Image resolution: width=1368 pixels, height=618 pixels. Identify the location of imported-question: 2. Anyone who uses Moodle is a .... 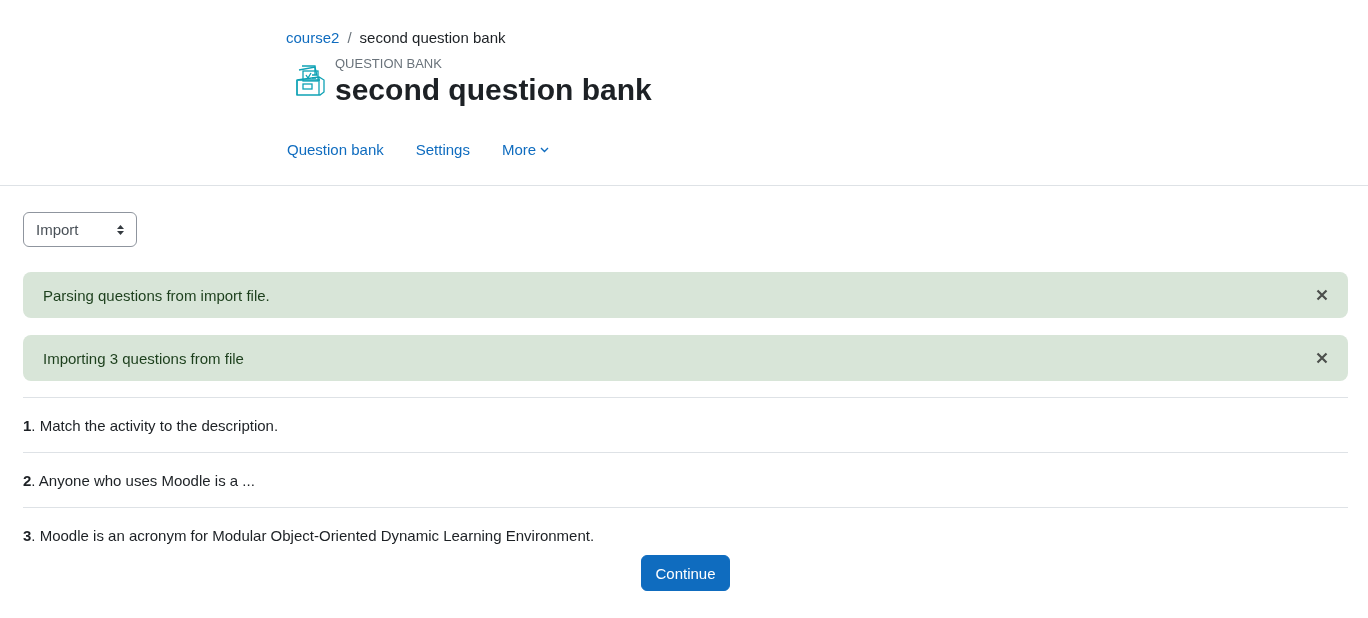
(685, 479).